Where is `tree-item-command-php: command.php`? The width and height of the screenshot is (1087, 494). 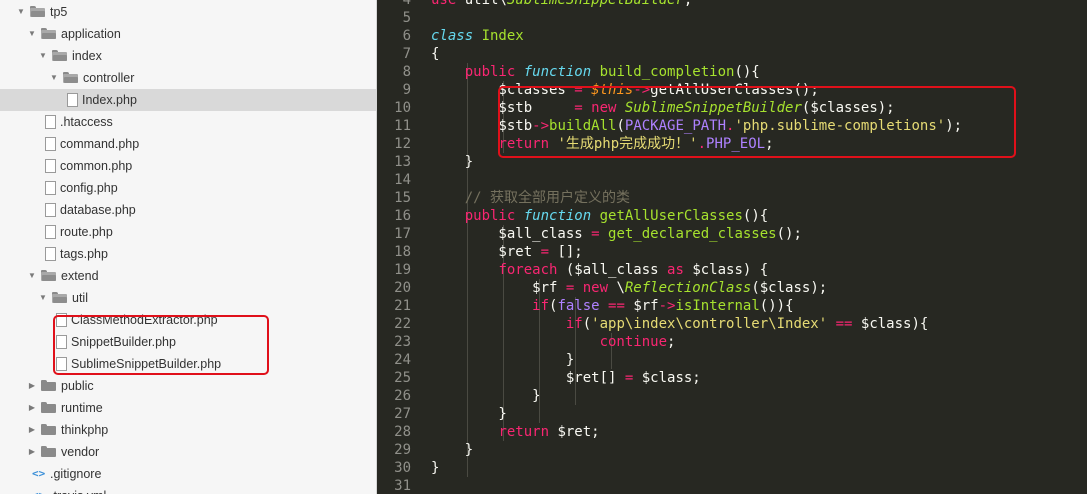 tree-item-command-php: command.php is located at coordinates (188, 144).